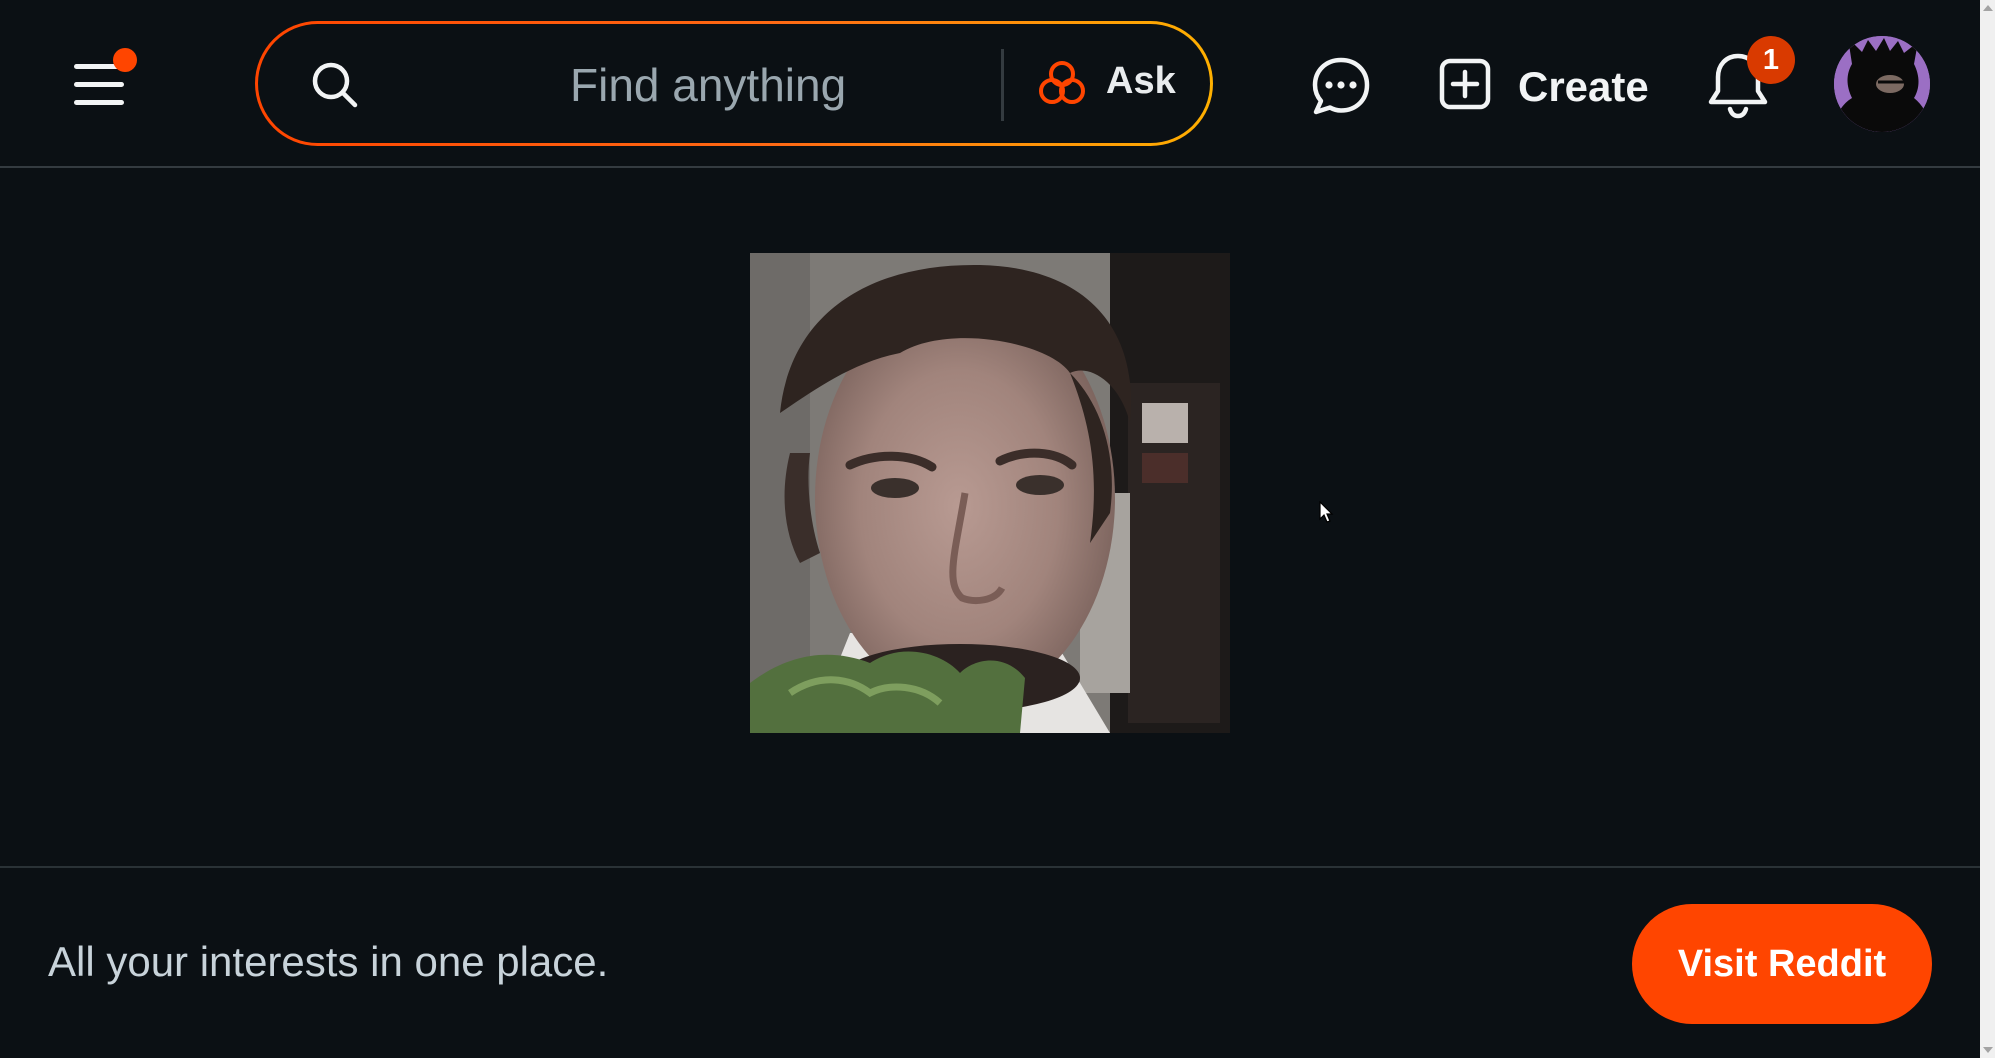 Image resolution: width=1995 pixels, height=1058 pixels. I want to click on vertical-scrollbar, so click(1987, 529).